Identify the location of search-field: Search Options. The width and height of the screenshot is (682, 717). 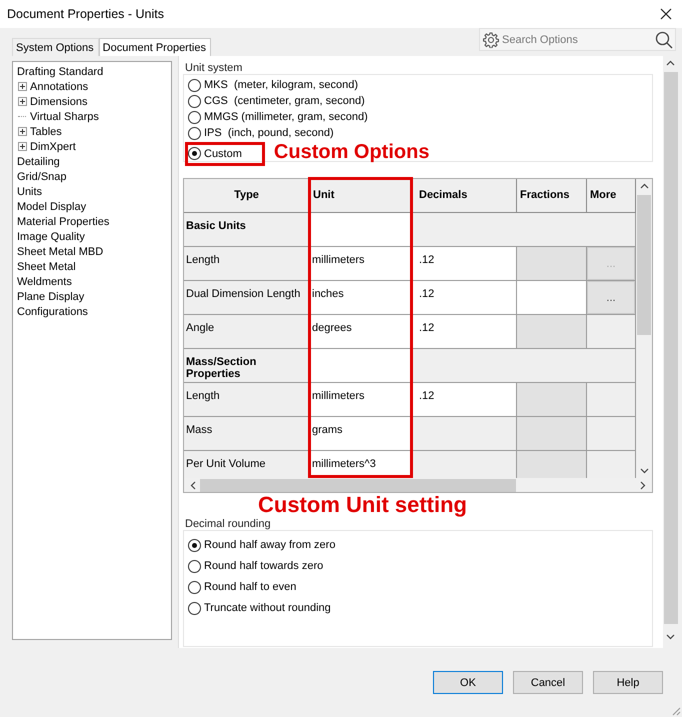
(577, 39).